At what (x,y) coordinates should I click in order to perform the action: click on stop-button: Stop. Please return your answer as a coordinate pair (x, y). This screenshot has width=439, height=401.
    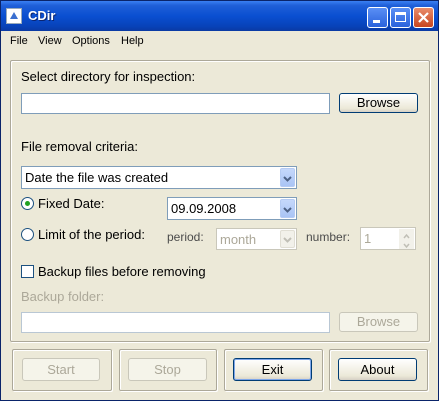
    Looking at the image, I should click on (167, 369).